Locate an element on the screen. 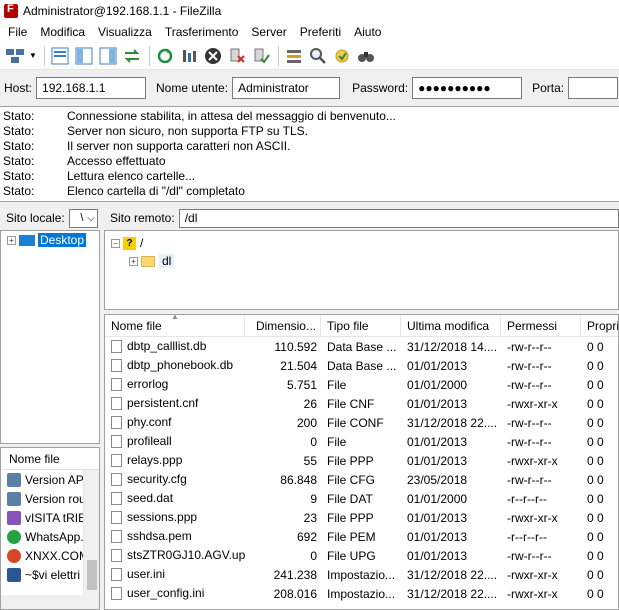 The image size is (619, 610). file-name: security.cfg is located at coordinates (157, 479).